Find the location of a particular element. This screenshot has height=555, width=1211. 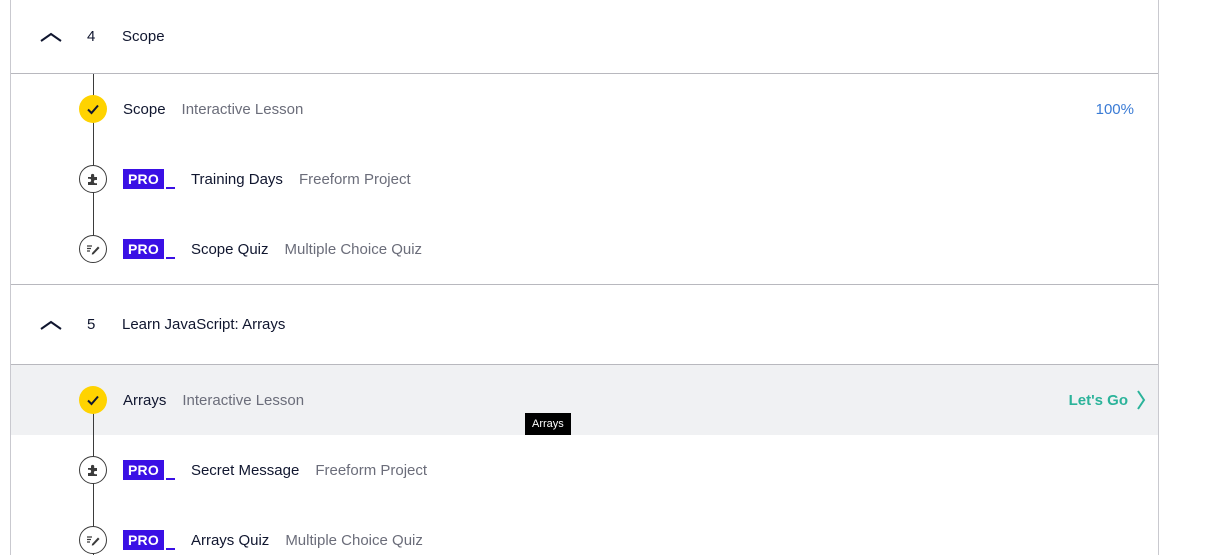

chevron-right-icon is located at coordinates (1141, 400).